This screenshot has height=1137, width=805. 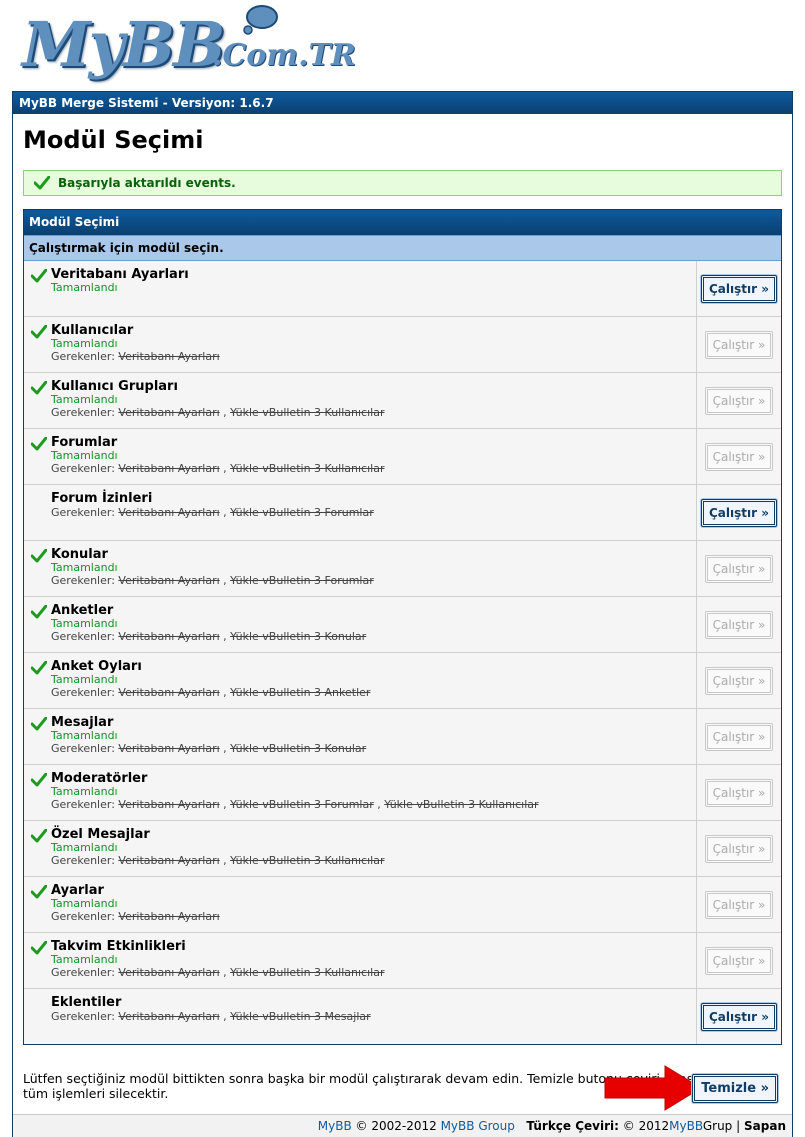 What do you see at coordinates (402, 289) in the screenshot?
I see `table-row: Veritabanı Ayarları Tamamlandı Çalıştır »` at bounding box center [402, 289].